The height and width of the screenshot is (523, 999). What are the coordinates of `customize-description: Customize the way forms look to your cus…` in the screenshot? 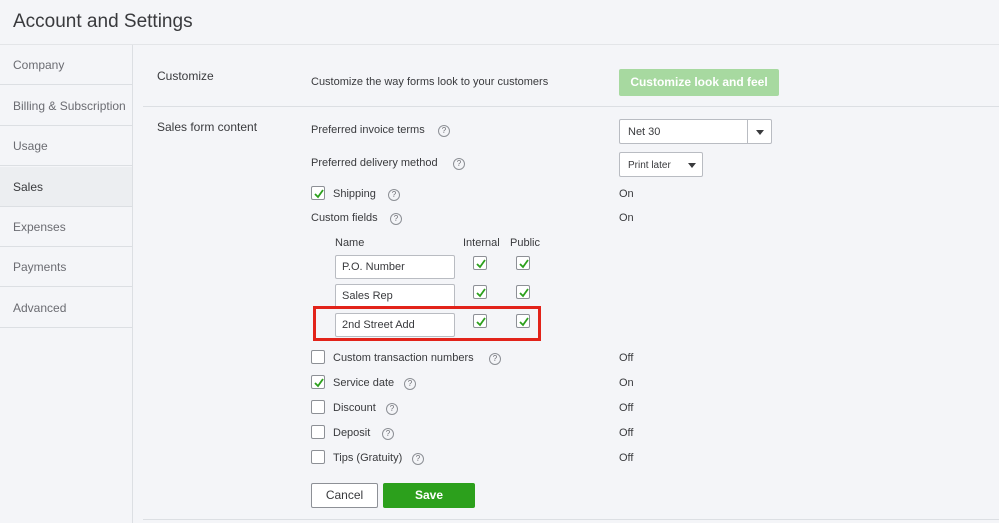 It's located at (430, 82).